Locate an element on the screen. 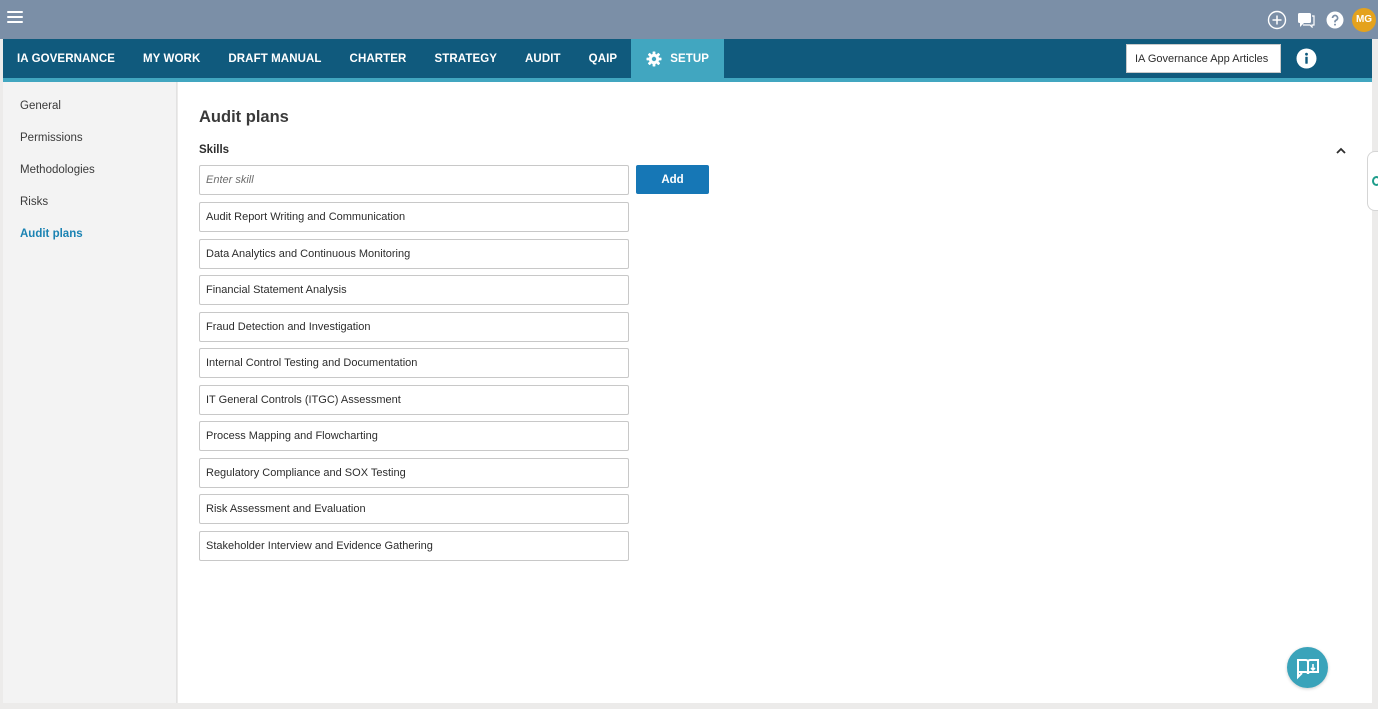 Image resolution: width=1378 pixels, height=709 pixels. top-bar: MG is located at coordinates (689, 19).